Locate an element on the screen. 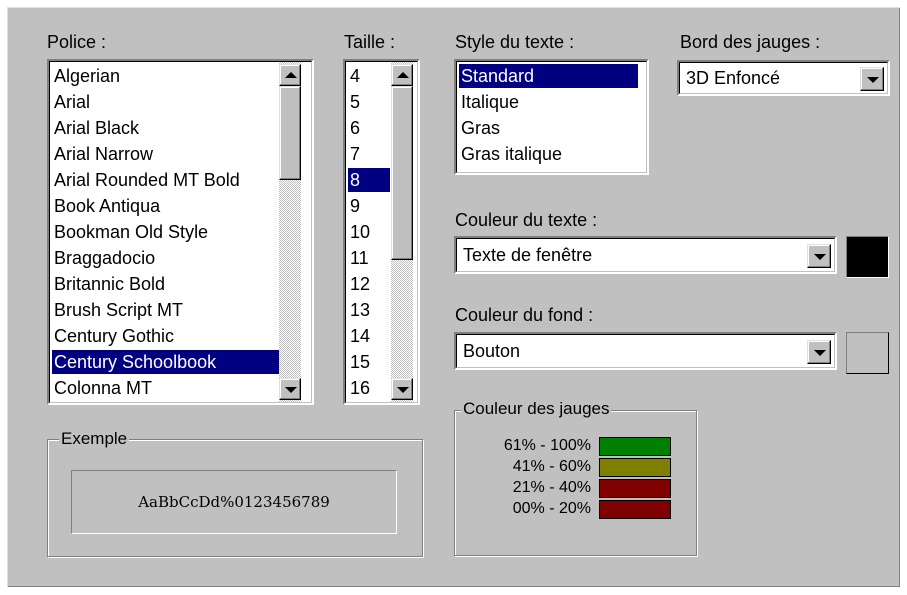  gauge-border-value: 3D Enfoncé is located at coordinates (733, 77).